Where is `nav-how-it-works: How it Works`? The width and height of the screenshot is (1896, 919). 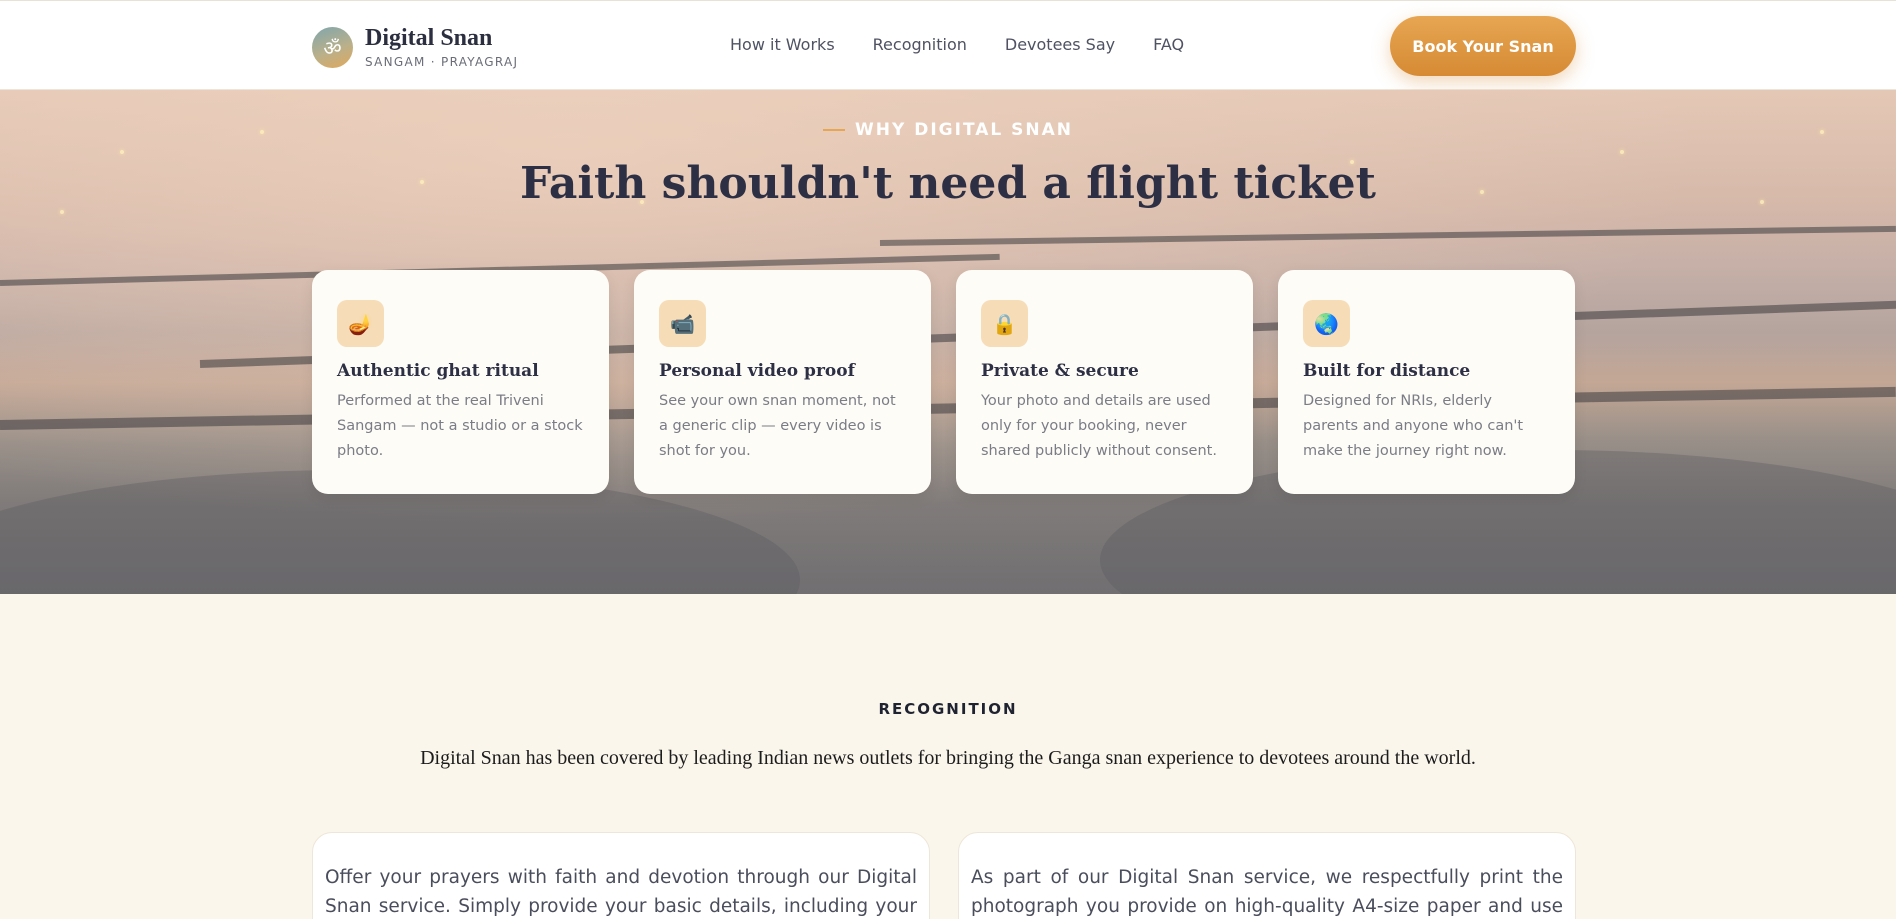
nav-how-it-works: How it Works is located at coordinates (782, 44).